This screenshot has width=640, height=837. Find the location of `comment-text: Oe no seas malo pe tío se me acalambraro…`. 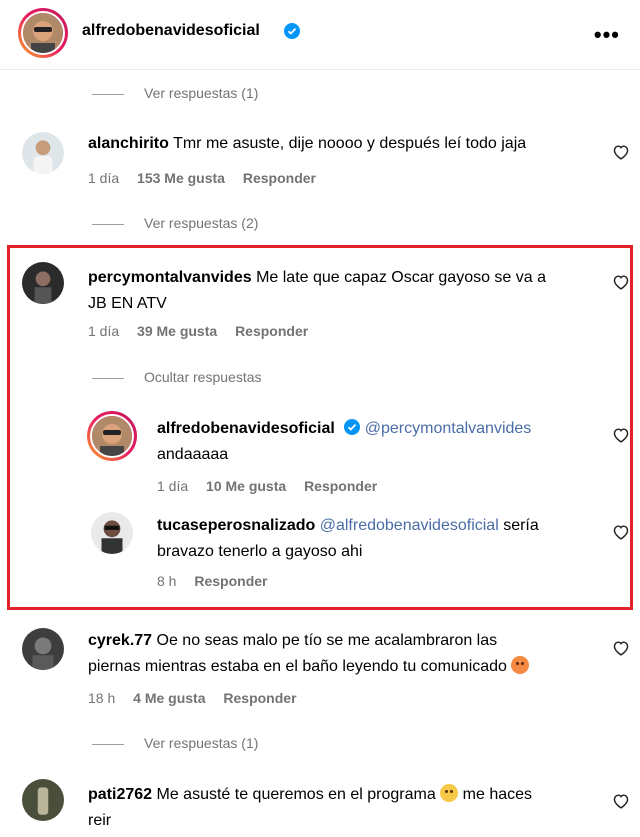

comment-text: Oe no seas malo pe tío se me acalambraro… is located at coordinates (327, 640).